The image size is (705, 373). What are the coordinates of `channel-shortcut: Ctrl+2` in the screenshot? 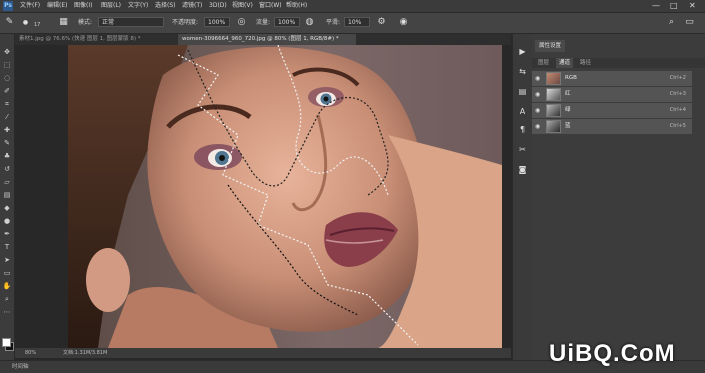 It's located at (677, 78).